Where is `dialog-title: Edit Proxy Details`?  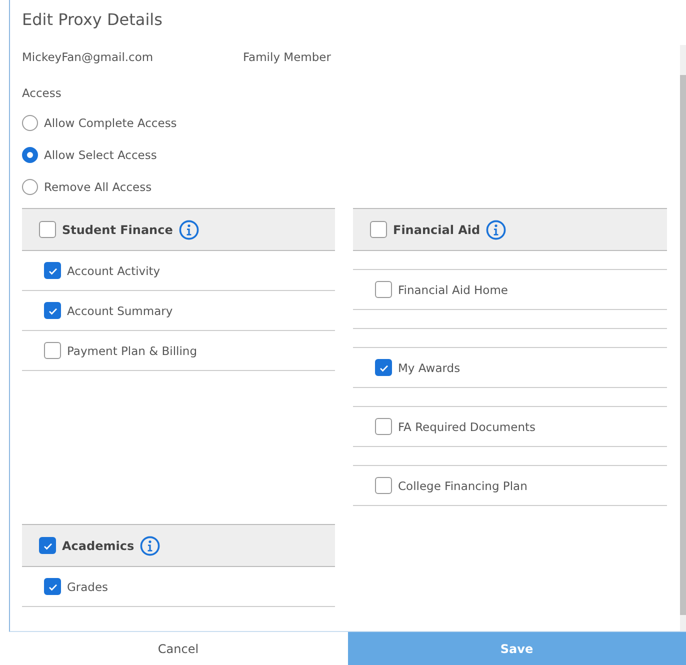 dialog-title: Edit Proxy Details is located at coordinates (92, 20).